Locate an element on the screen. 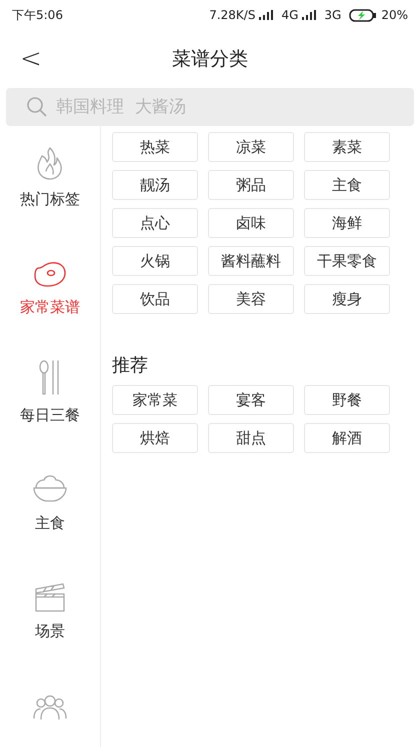 This screenshot has width=420, height=747. tag-button: 点心 is located at coordinates (155, 223).